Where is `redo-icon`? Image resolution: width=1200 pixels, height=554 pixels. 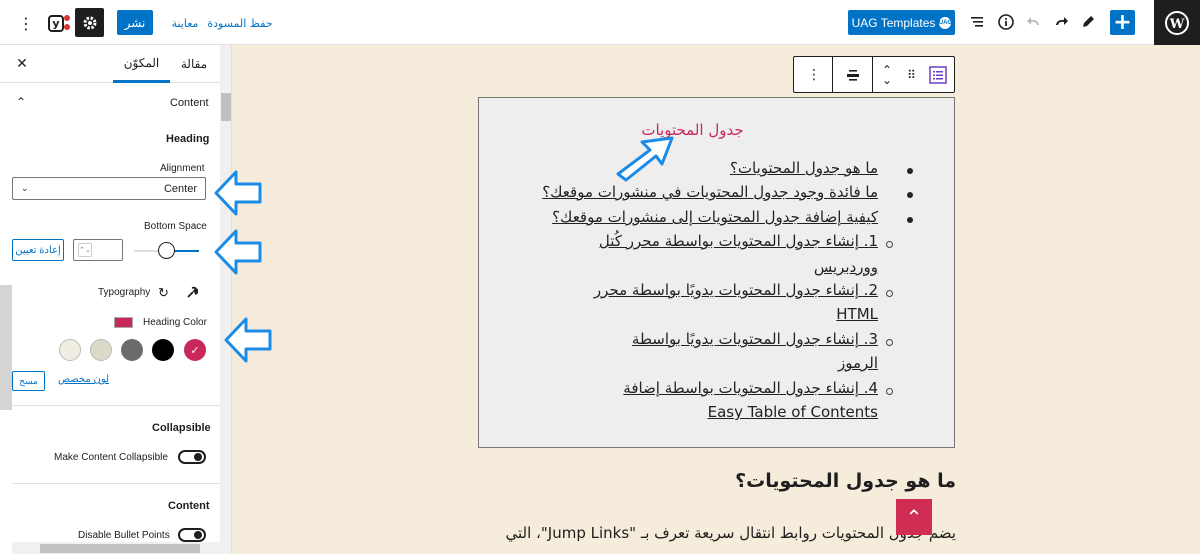 redo-icon is located at coordinates (1062, 21).